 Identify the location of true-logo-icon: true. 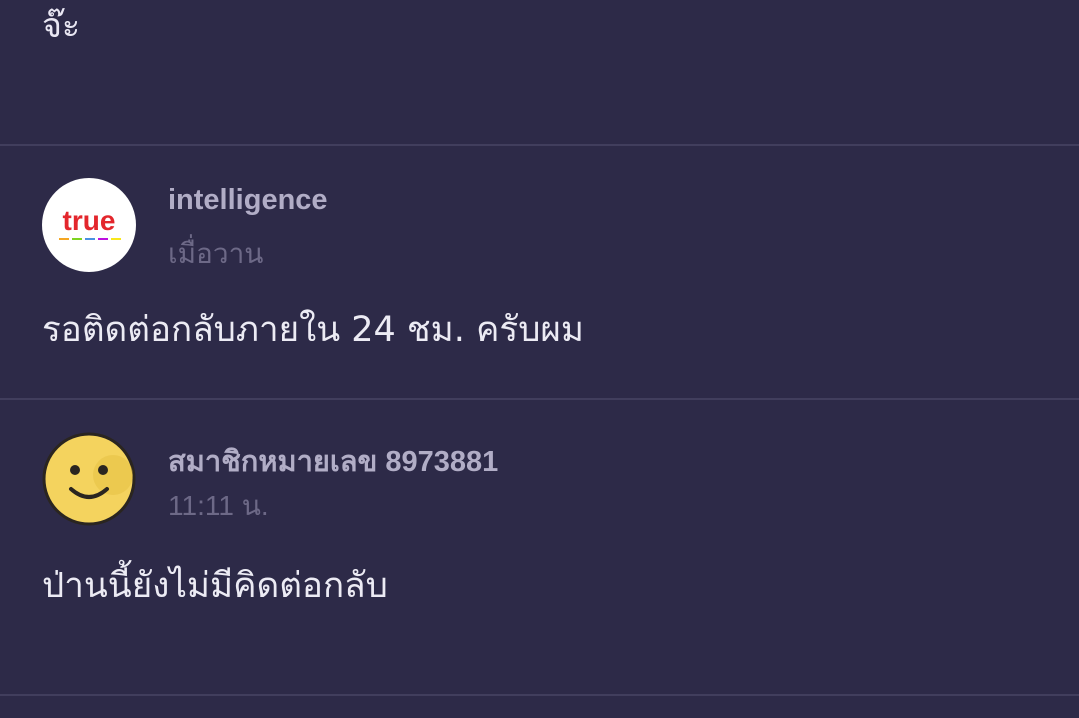
(90, 222).